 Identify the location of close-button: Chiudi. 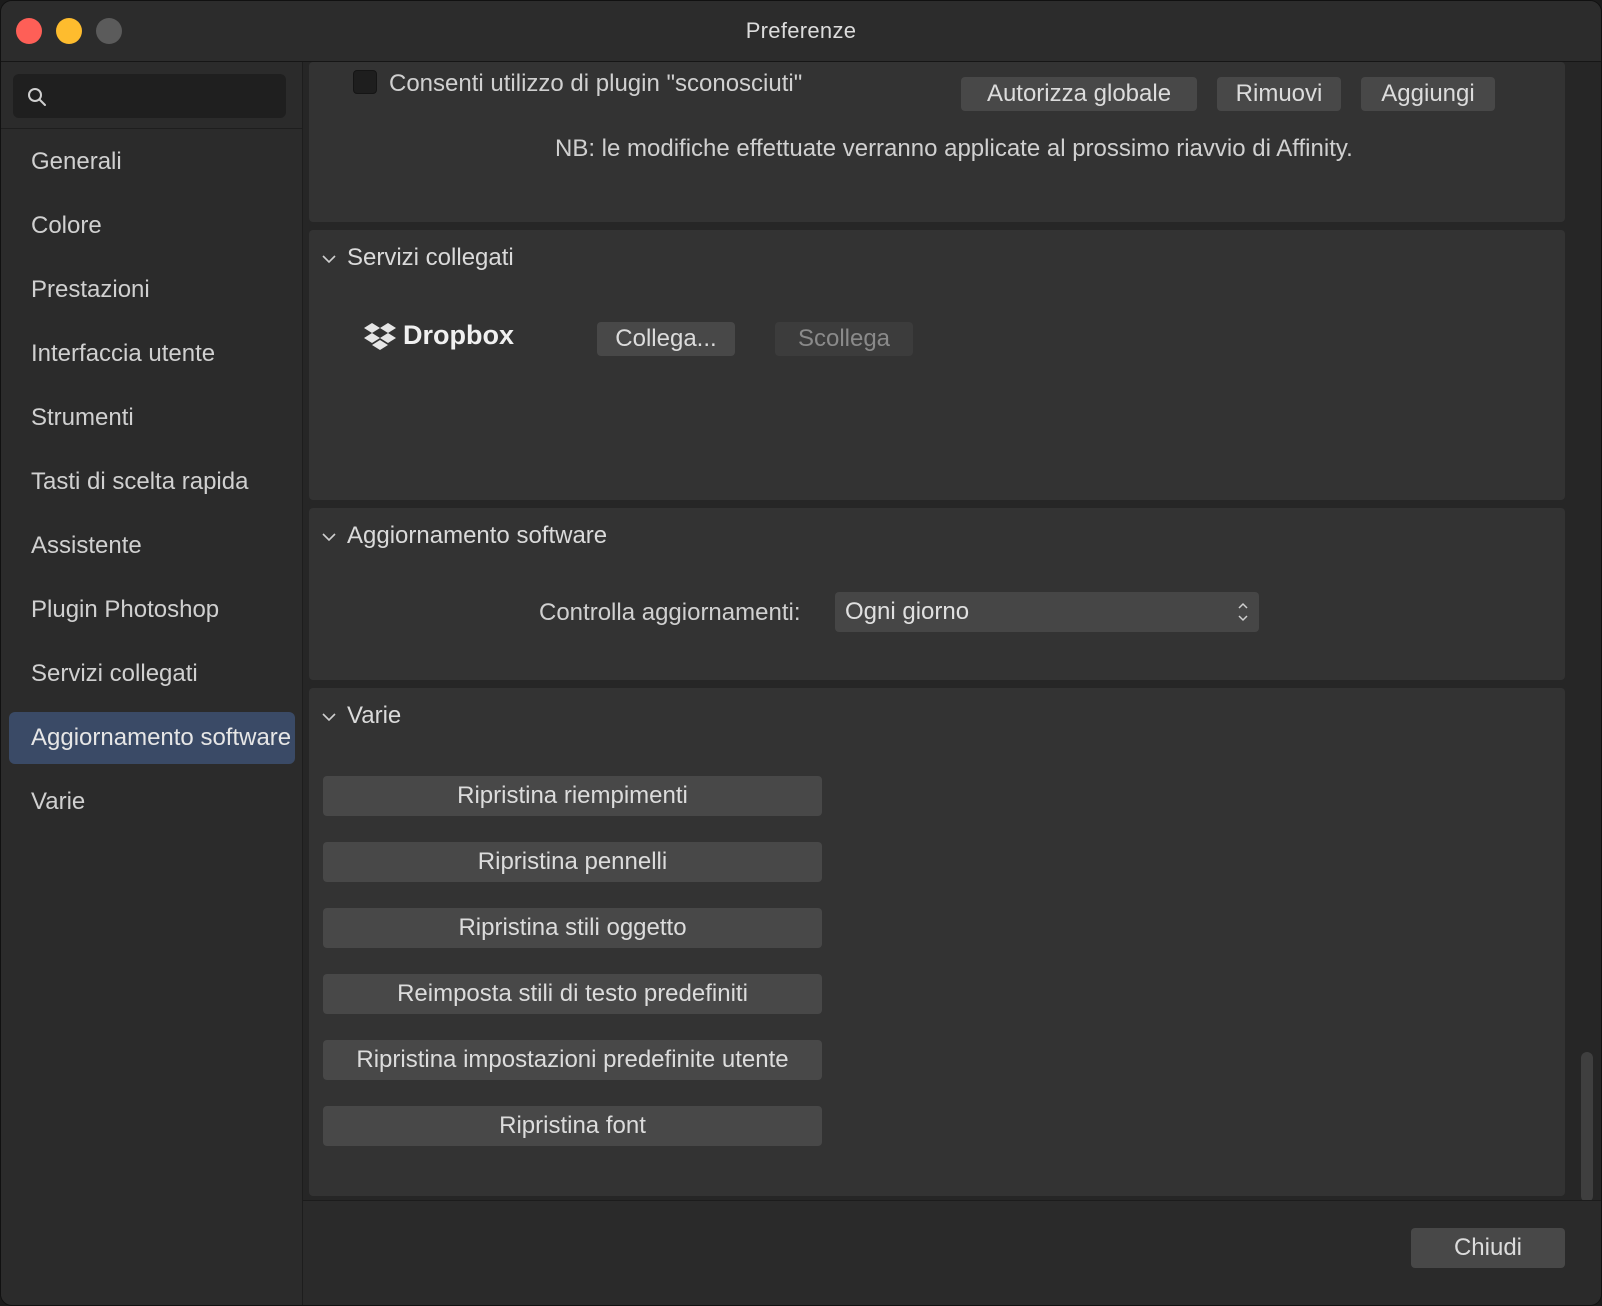
(1488, 1248).